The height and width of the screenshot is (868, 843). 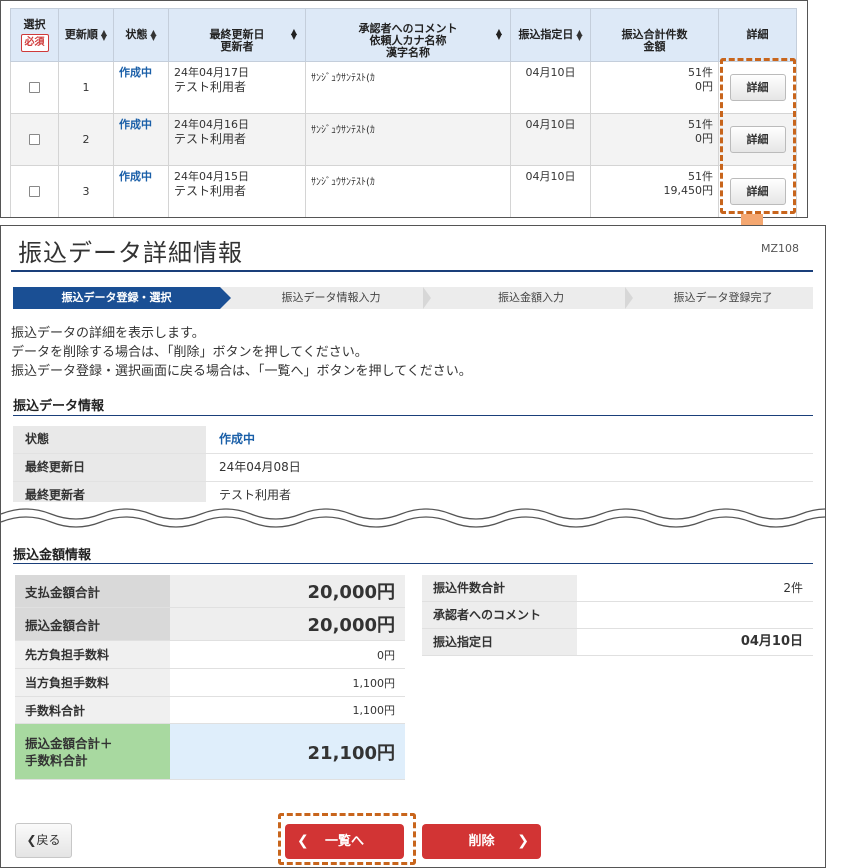 I want to click on step-2: 振込データ情報入力, so click(x=331, y=297).